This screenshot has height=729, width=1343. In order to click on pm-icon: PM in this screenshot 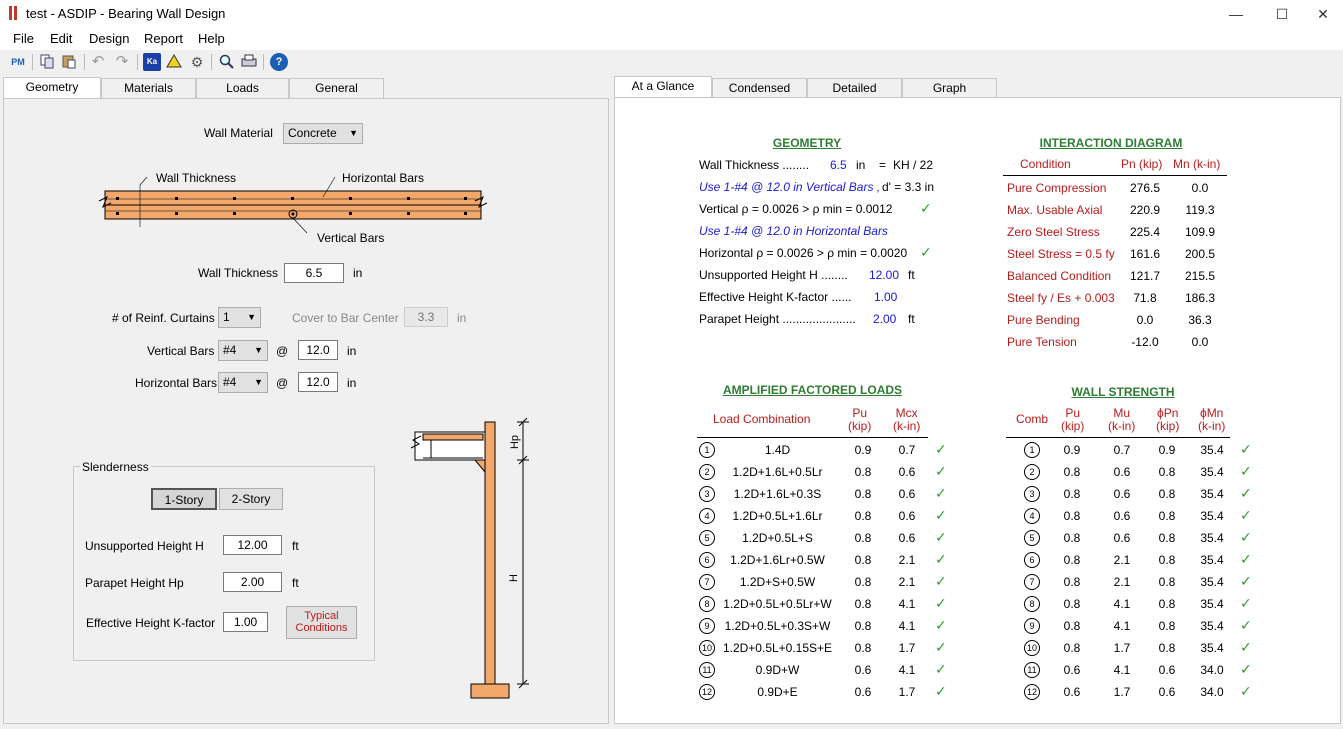, I will do `click(18, 62)`.